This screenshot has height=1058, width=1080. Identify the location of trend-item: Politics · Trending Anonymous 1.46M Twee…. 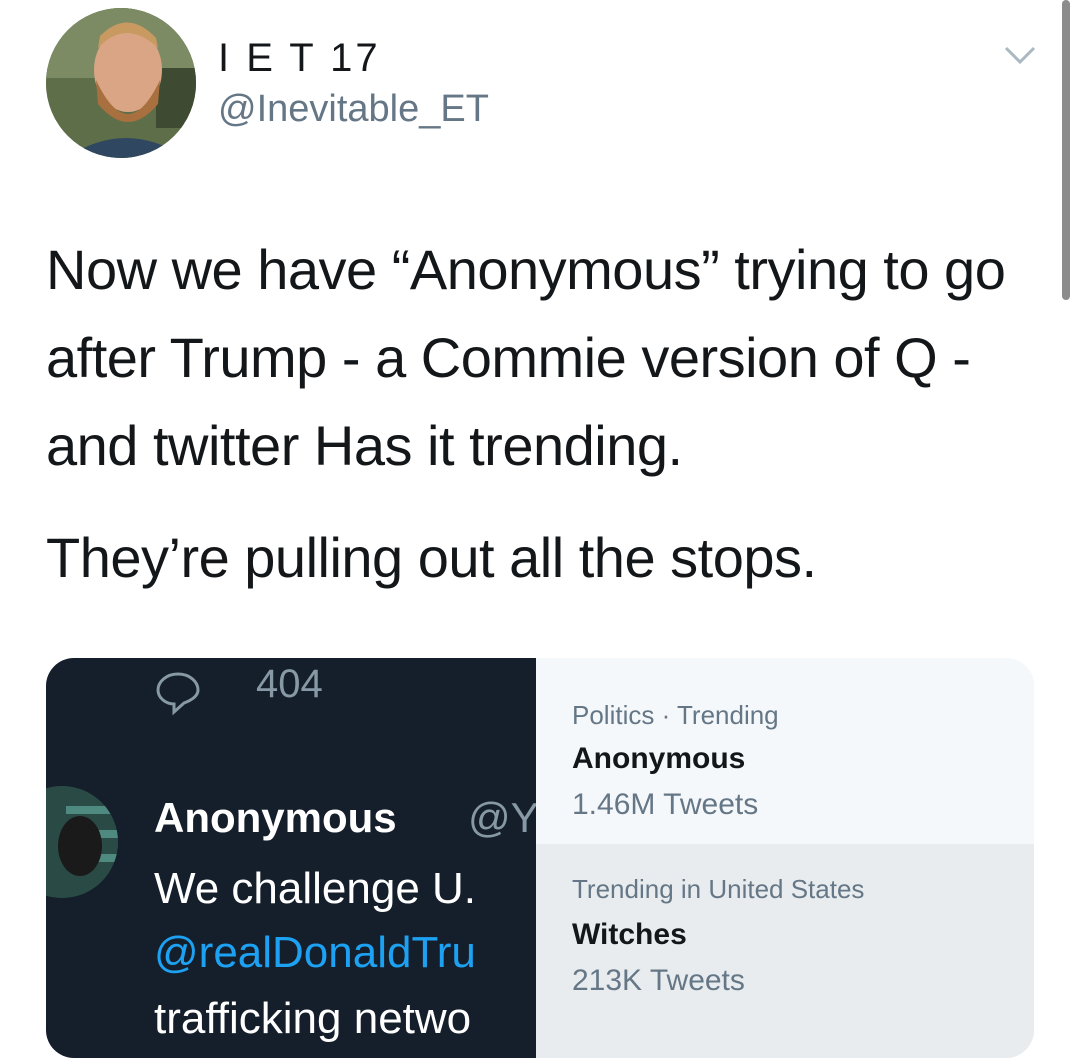
(785, 751).